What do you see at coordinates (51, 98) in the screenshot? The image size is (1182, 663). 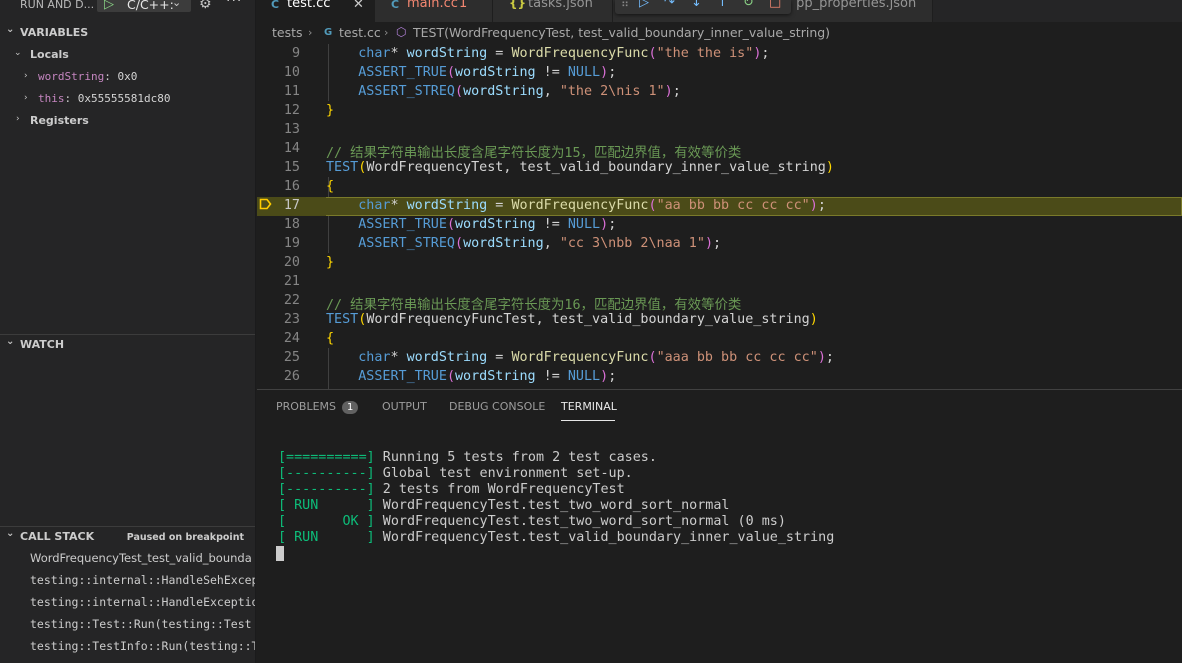 I see `variable-name: this` at bounding box center [51, 98].